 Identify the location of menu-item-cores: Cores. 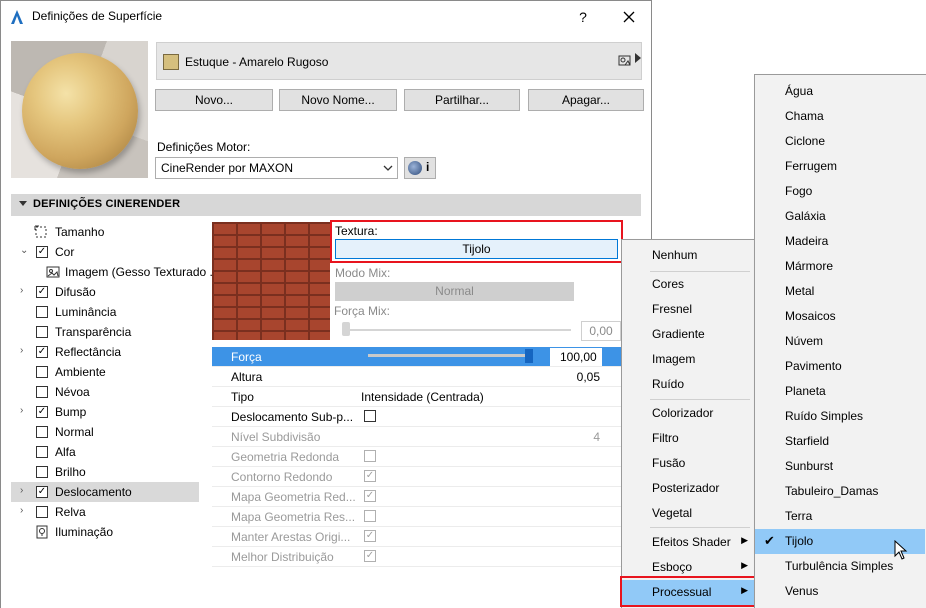
(688, 284).